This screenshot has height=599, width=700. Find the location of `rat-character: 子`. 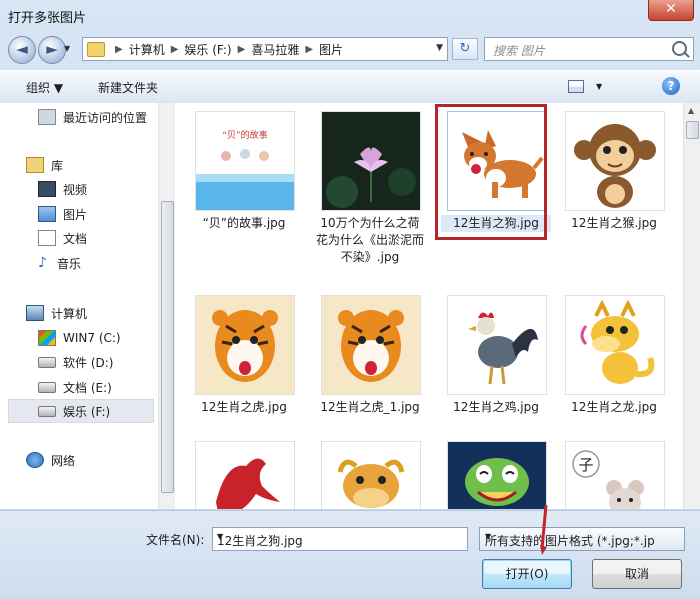

rat-character: 子 is located at coordinates (585, 465).